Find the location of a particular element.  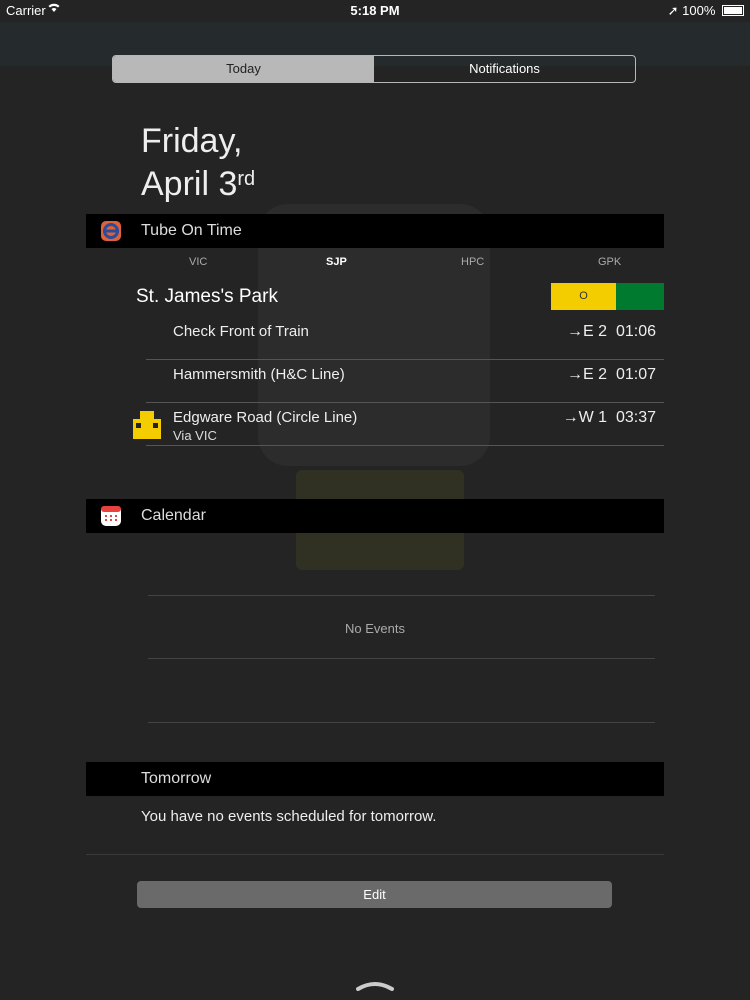

departure-destination: Check Front of Train is located at coordinates (241, 331).